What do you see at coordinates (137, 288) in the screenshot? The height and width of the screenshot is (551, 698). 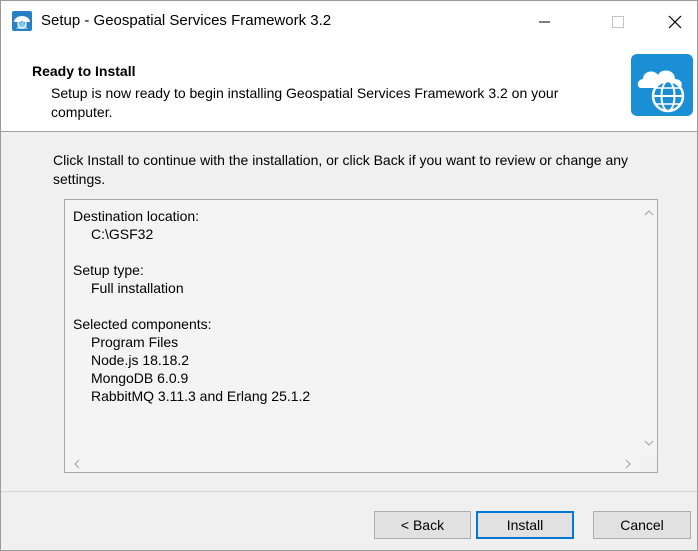 I see `setup-type-value: Full installation` at bounding box center [137, 288].